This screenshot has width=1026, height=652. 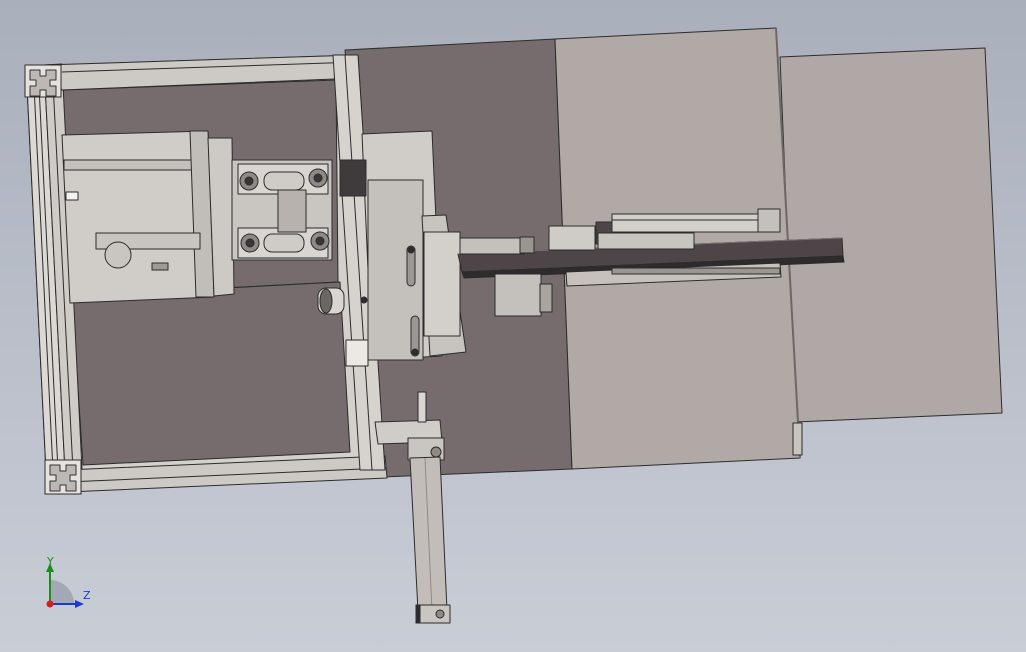 What do you see at coordinates (65, 585) in the screenshot?
I see `axis-triad` at bounding box center [65, 585].